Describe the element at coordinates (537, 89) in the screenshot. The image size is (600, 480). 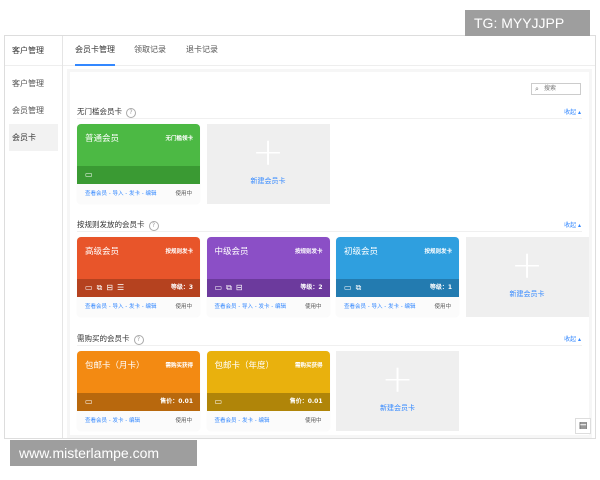
I see `search-icon: ⌕` at that location.